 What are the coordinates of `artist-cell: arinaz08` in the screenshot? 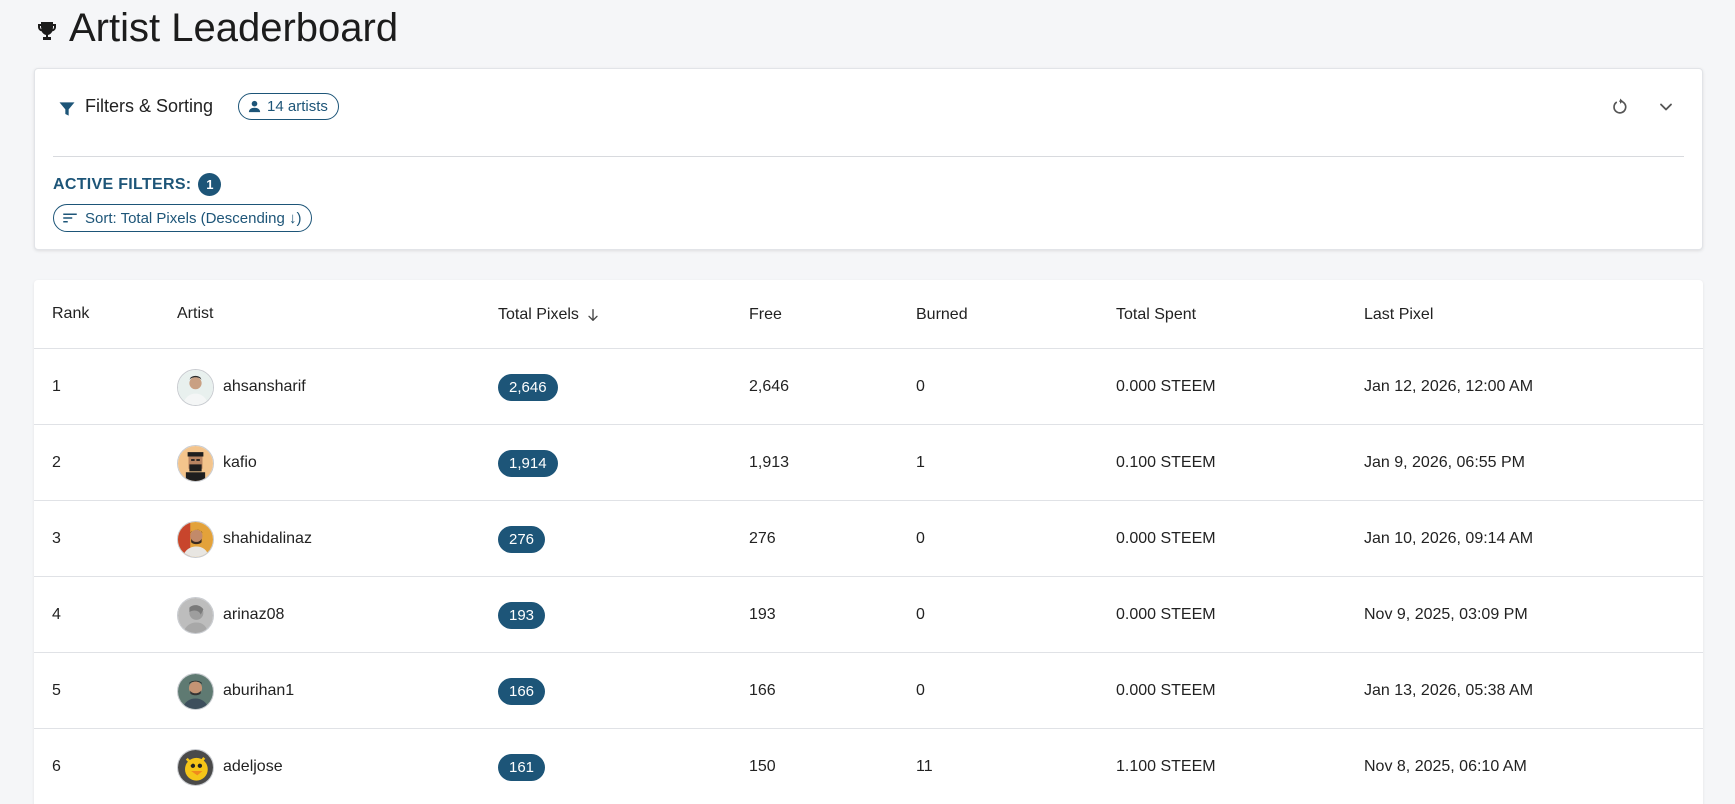 It's located at (230, 615).